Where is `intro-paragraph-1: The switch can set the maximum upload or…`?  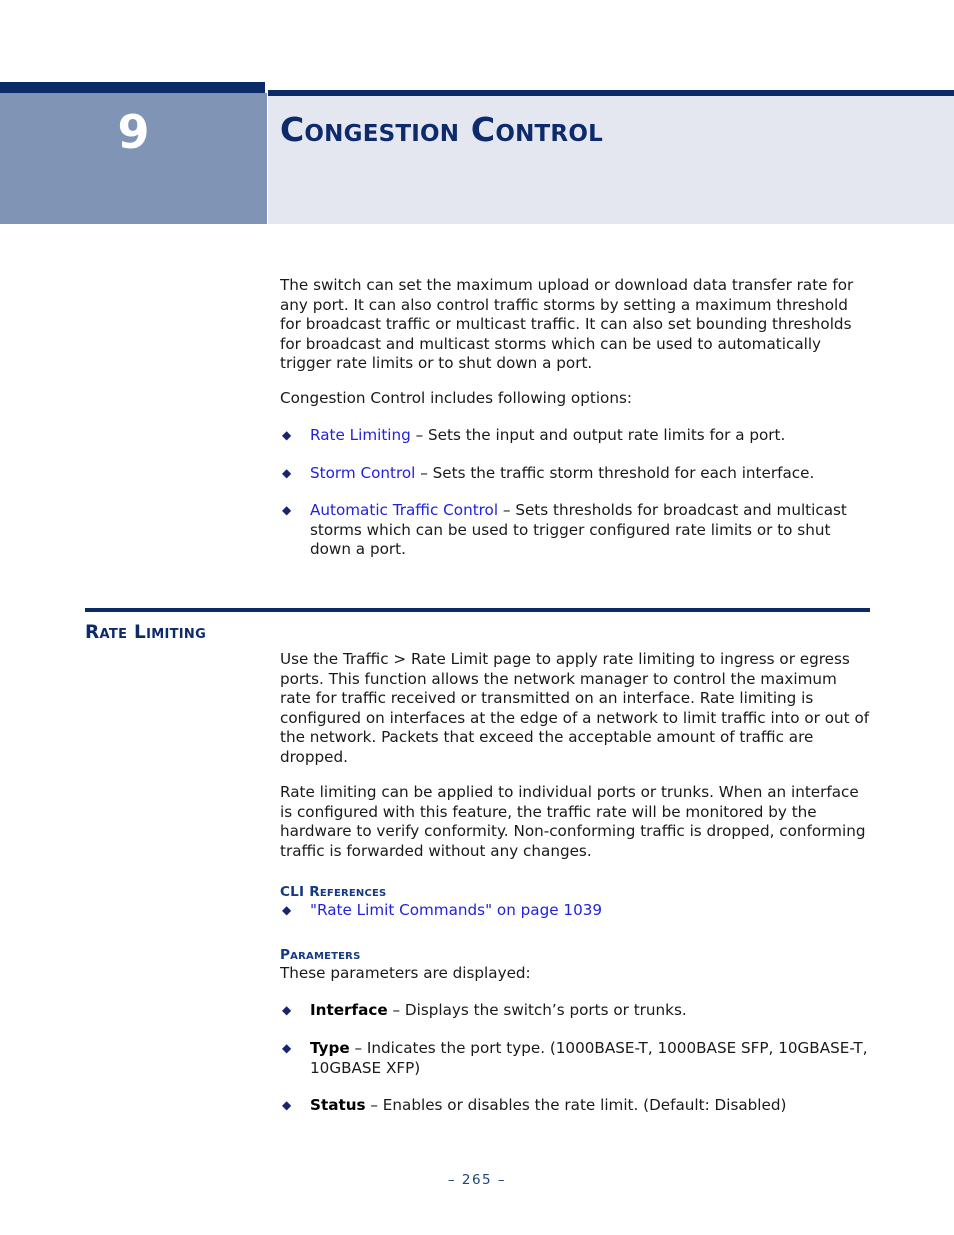 intro-paragraph-1: The switch can set the maximum upload or… is located at coordinates (567, 324).